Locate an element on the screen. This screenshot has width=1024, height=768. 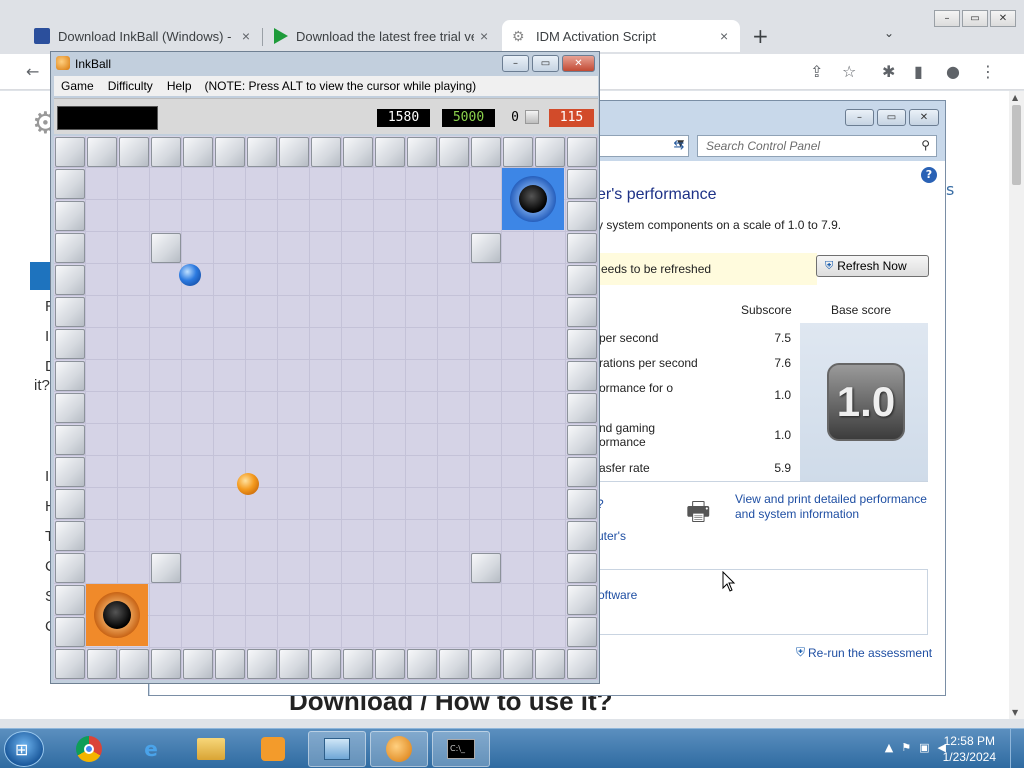
control-panel-search-input: Search Control Panel ⚲ is located at coordinates (817, 146).